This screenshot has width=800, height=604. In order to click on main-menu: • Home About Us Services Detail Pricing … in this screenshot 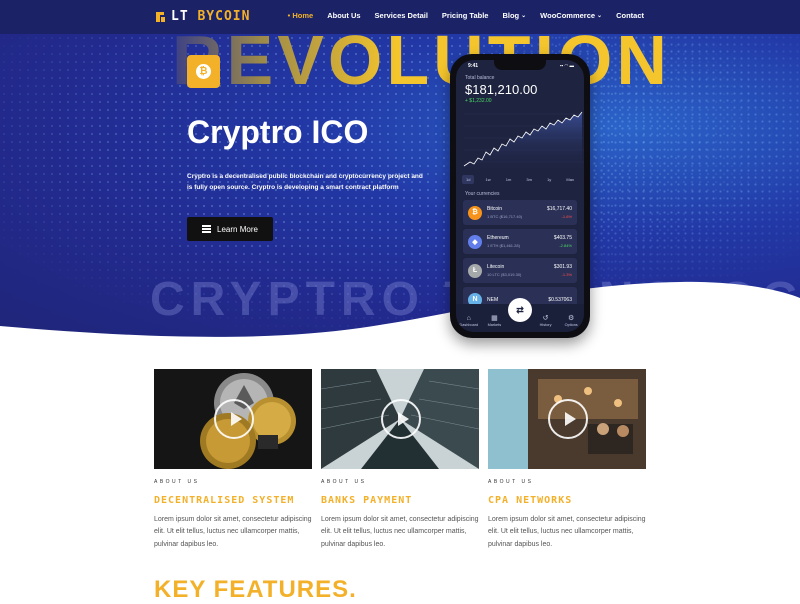, I will do `click(466, 15)`.